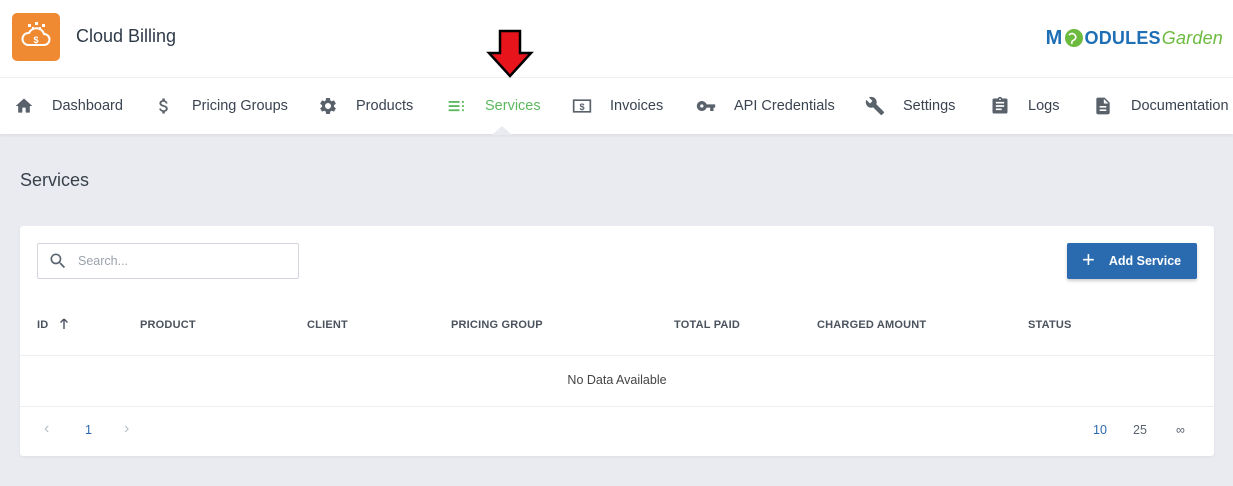 This screenshot has width=1233, height=486. I want to click on chevron-right-icon: ›, so click(126, 429).